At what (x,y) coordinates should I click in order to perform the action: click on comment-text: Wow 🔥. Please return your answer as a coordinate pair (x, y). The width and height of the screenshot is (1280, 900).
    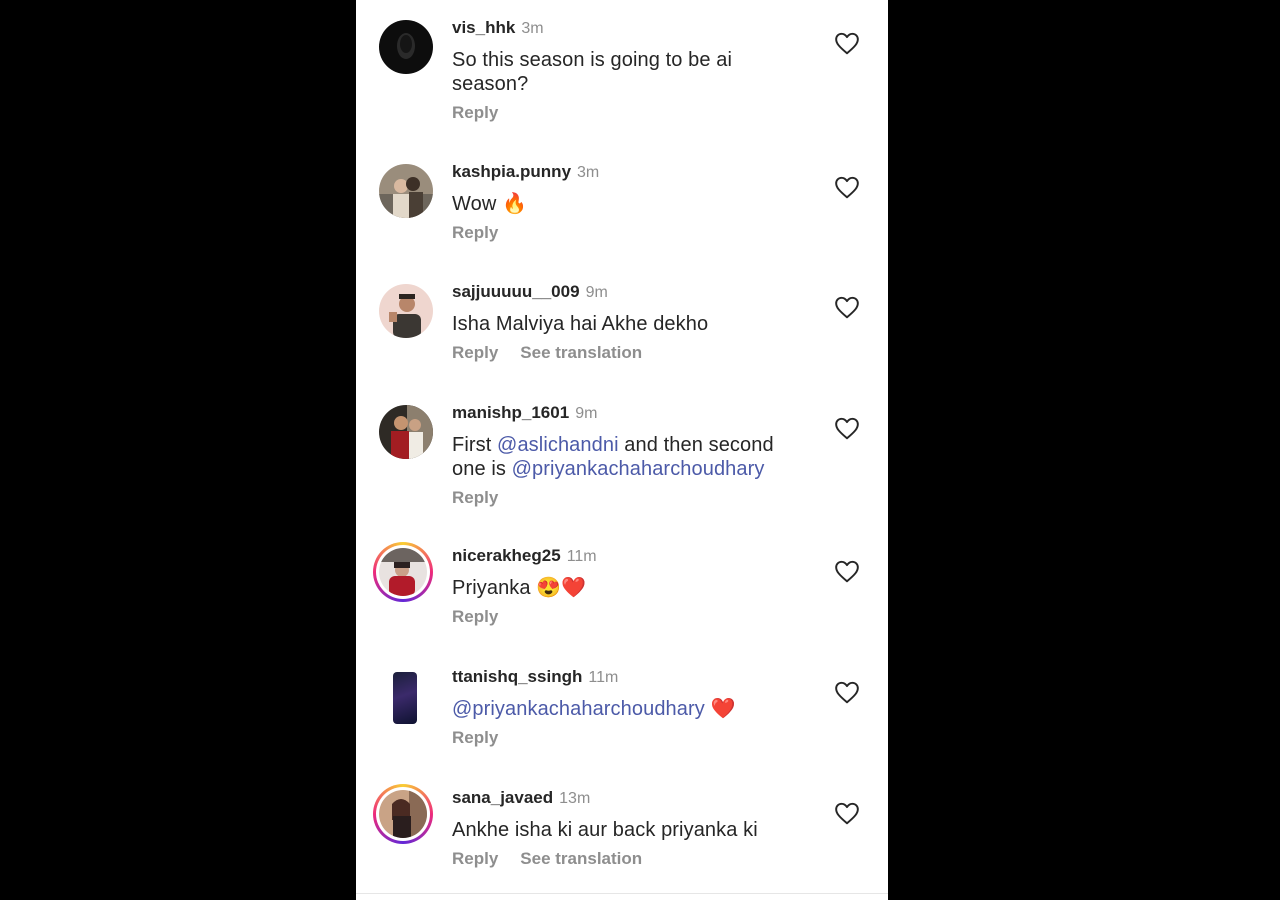
    Looking at the image, I should click on (490, 204).